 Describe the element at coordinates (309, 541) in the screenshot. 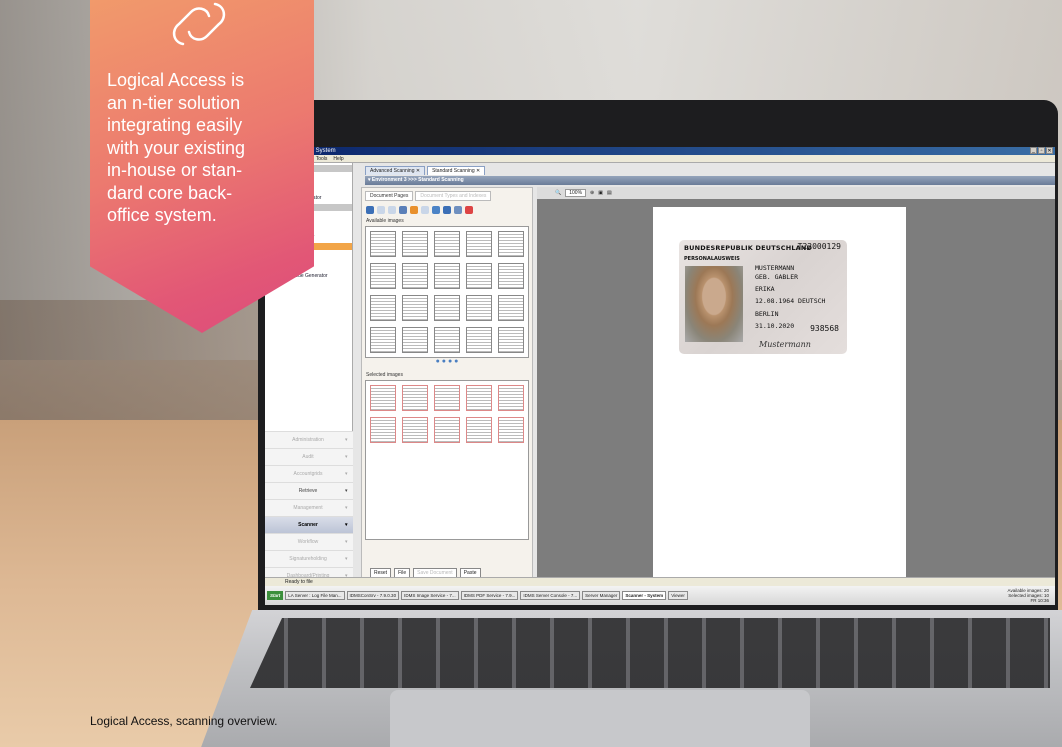

I see `nav-section-workflow: Workflow ▾` at that location.